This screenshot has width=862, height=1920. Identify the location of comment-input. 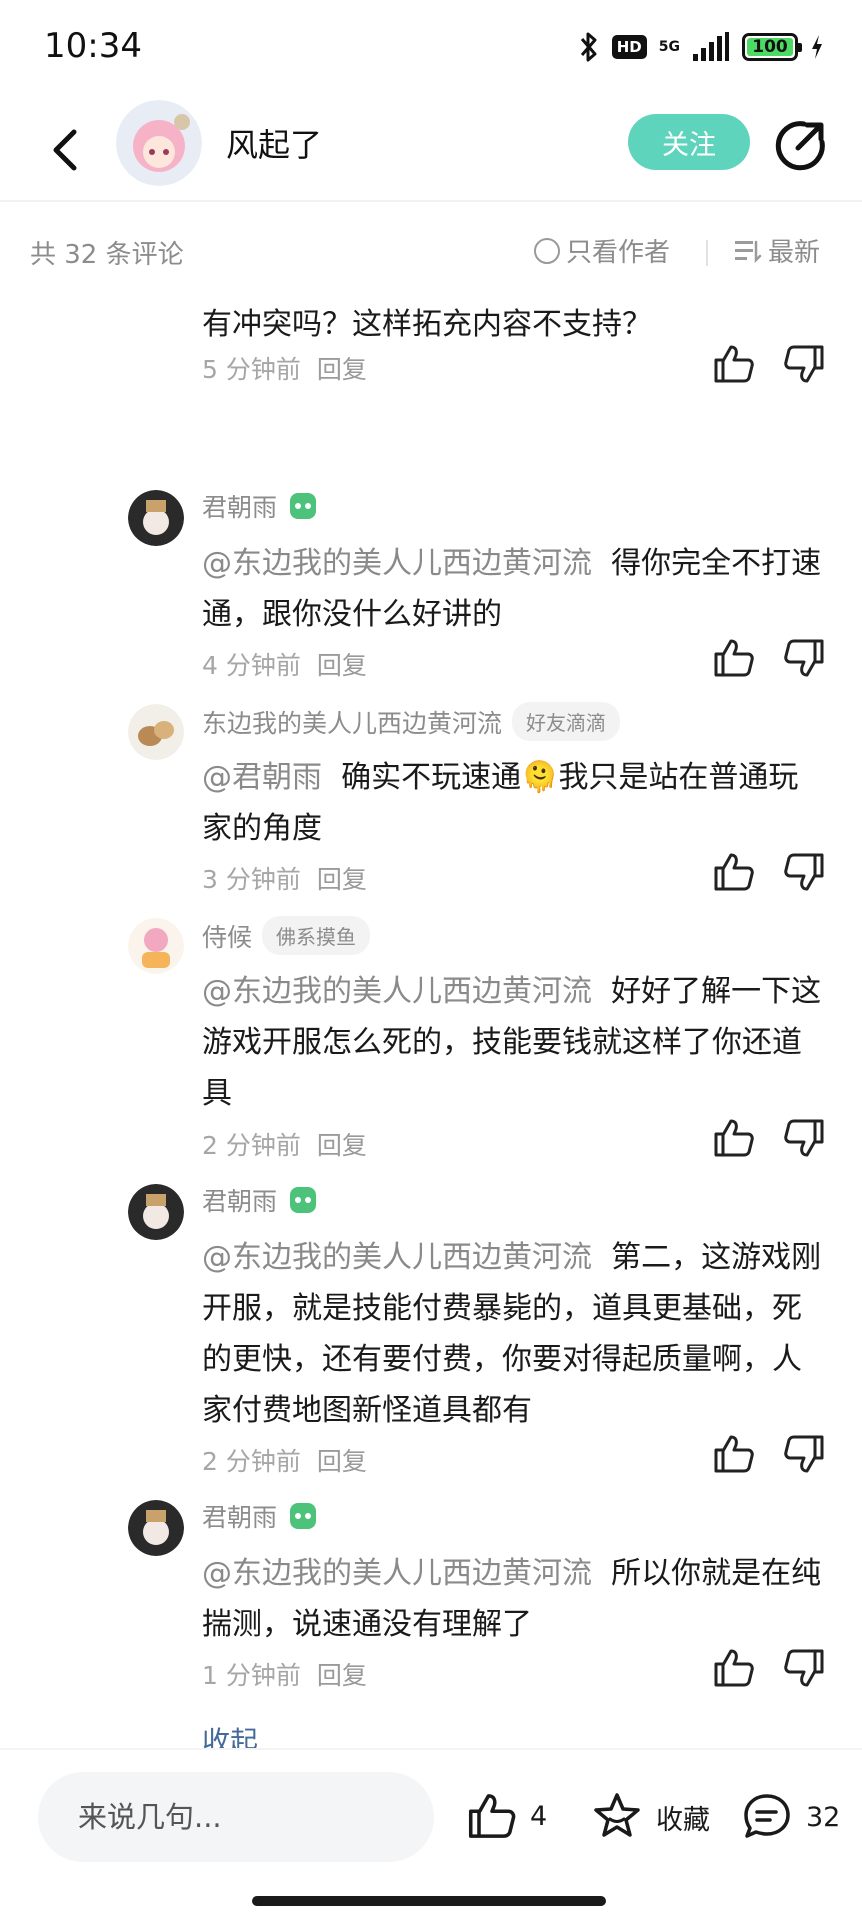
(236, 1817).